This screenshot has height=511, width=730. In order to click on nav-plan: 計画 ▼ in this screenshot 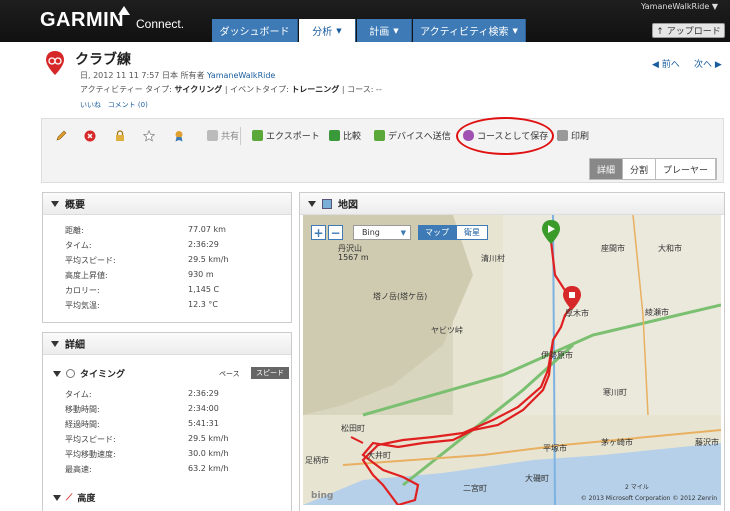, I will do `click(384, 30)`.